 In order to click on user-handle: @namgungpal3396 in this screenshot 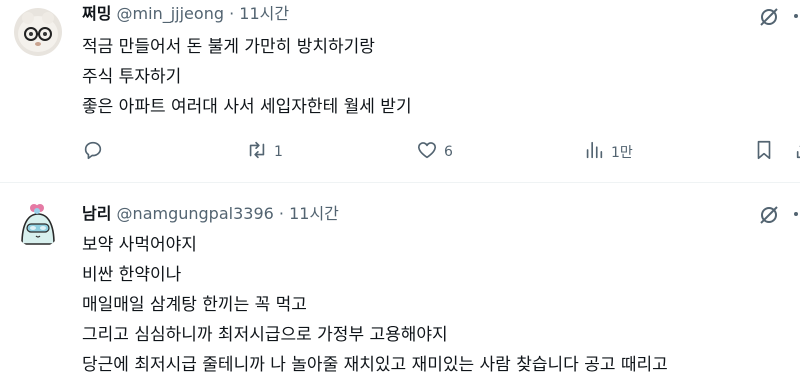, I will do `click(195, 213)`.